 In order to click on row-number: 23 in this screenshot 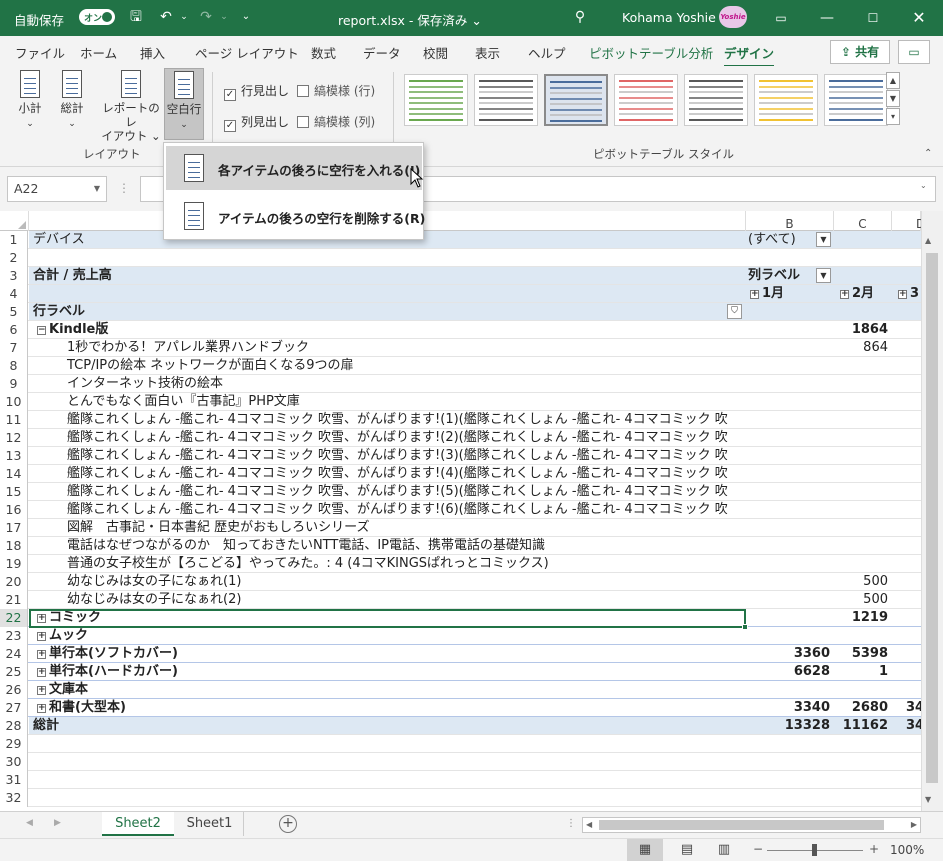, I will do `click(14, 636)`.